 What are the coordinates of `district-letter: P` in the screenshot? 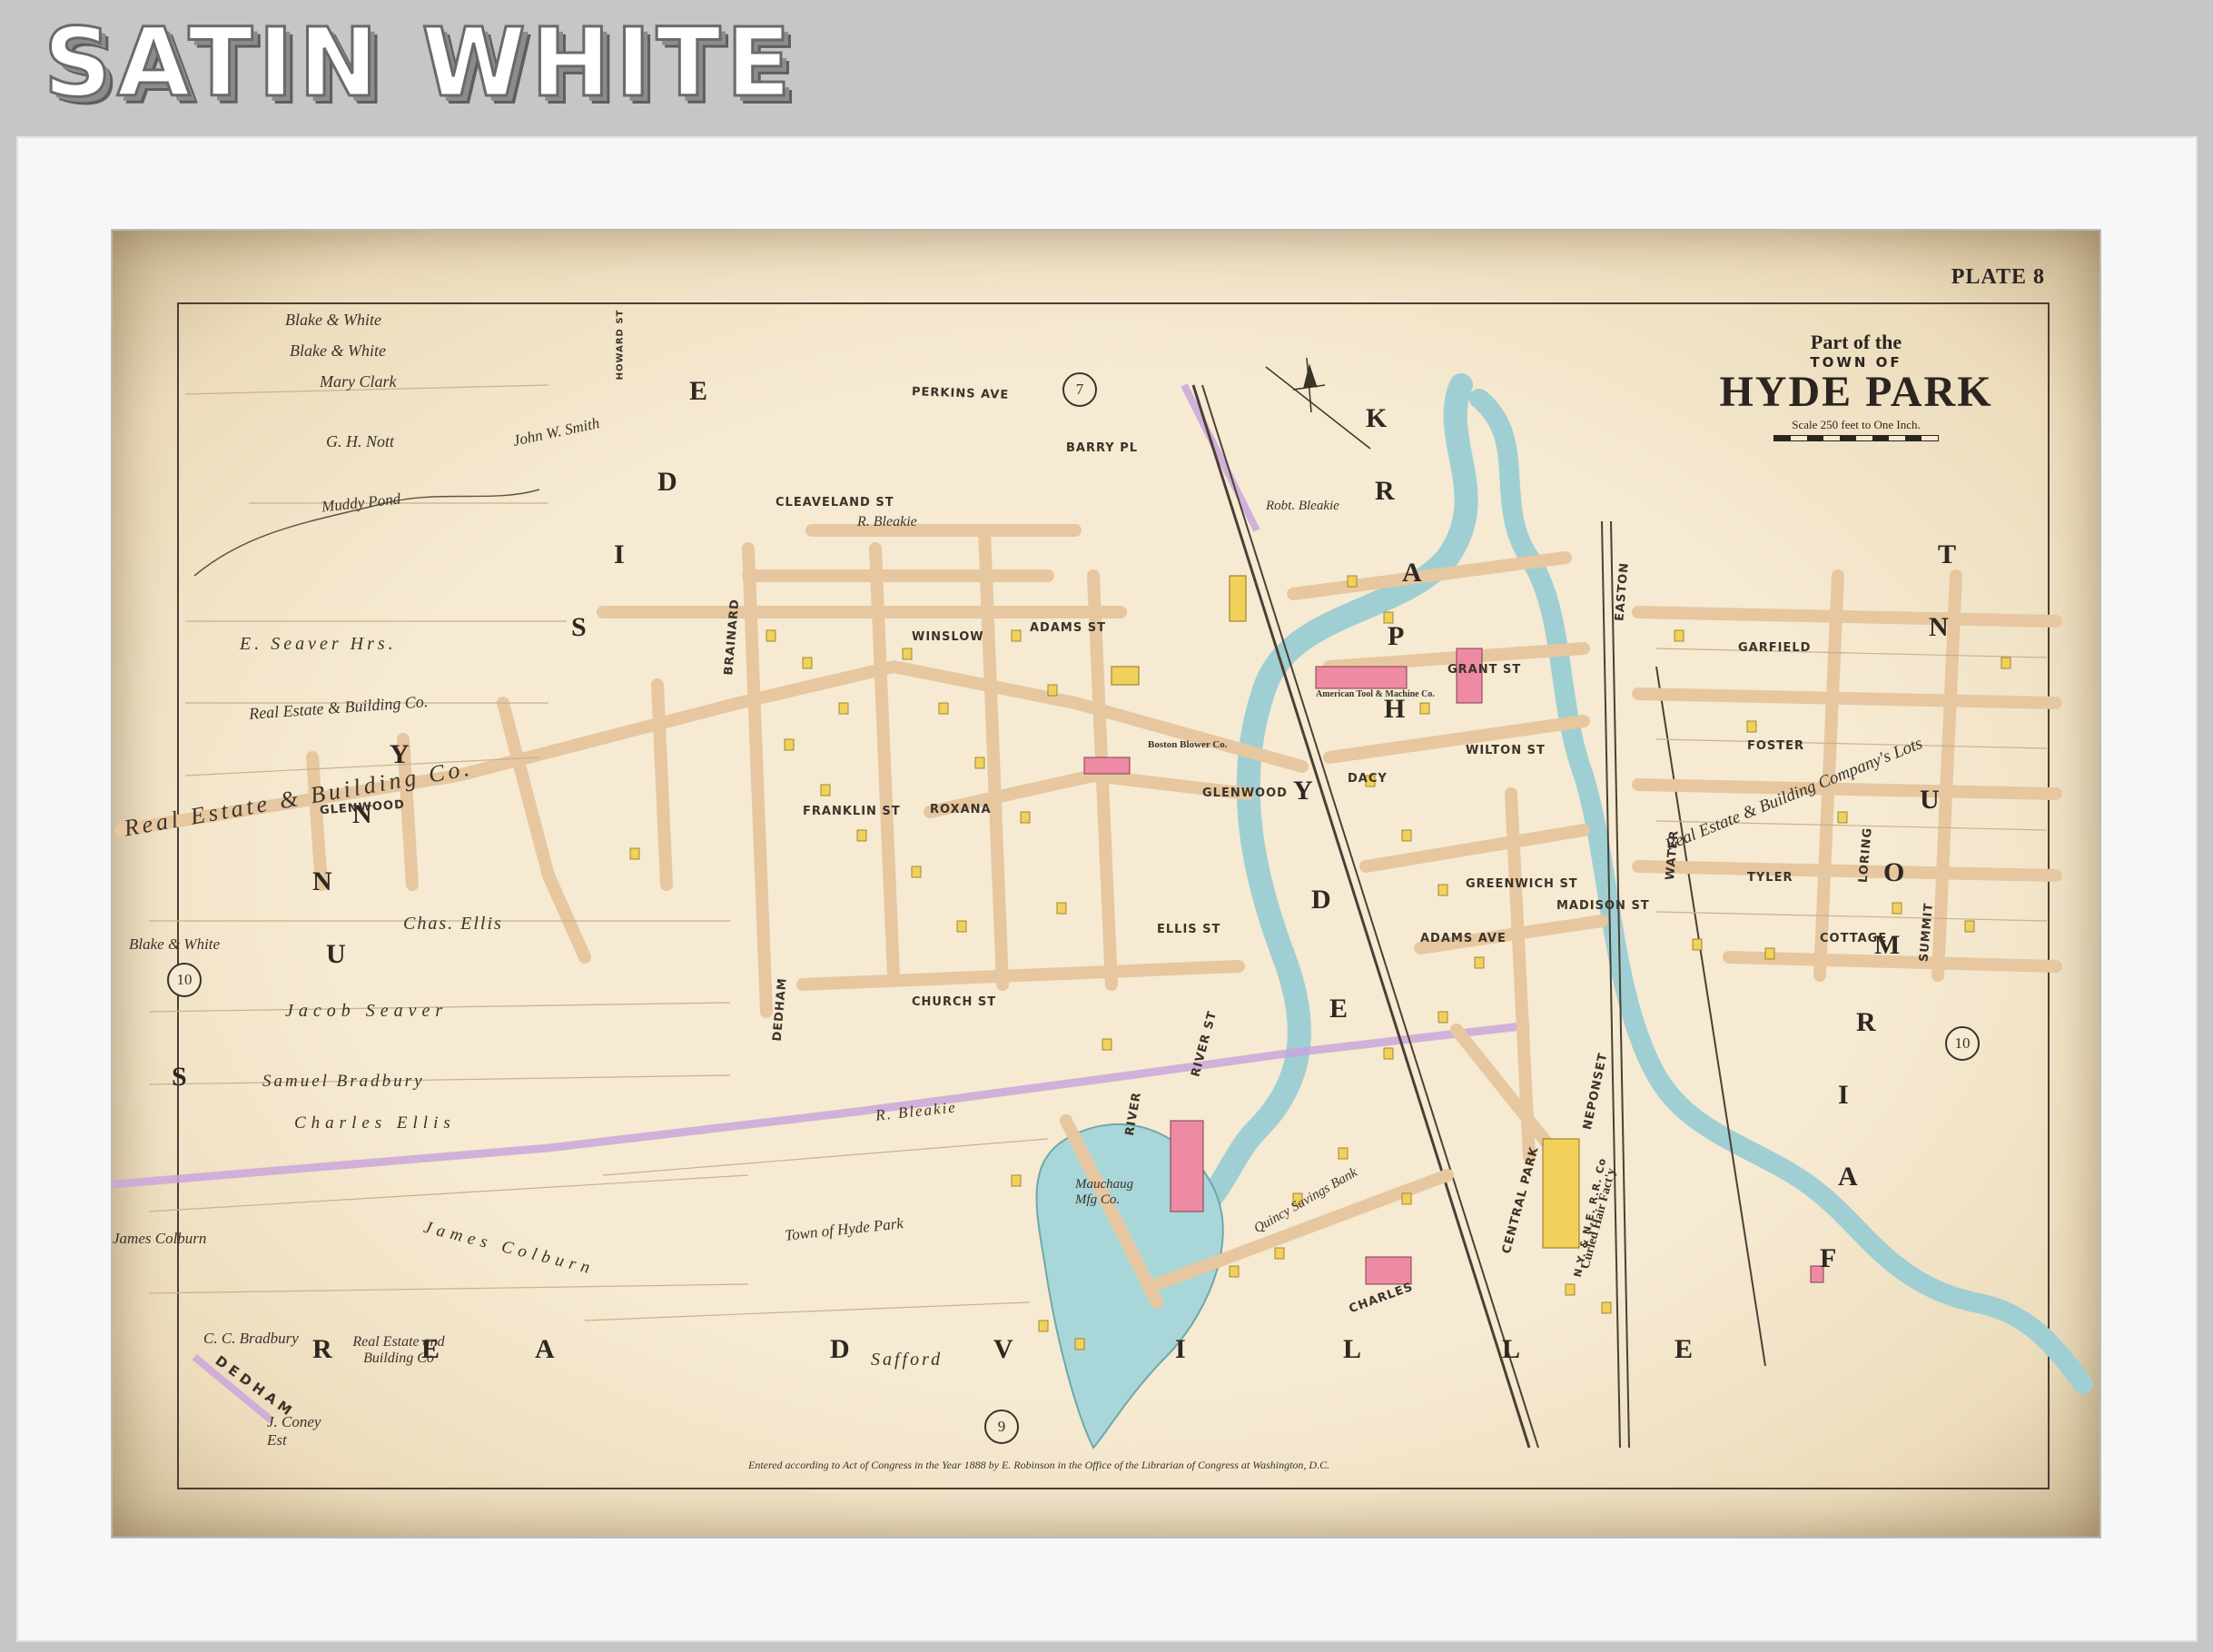 It's located at (1397, 636).